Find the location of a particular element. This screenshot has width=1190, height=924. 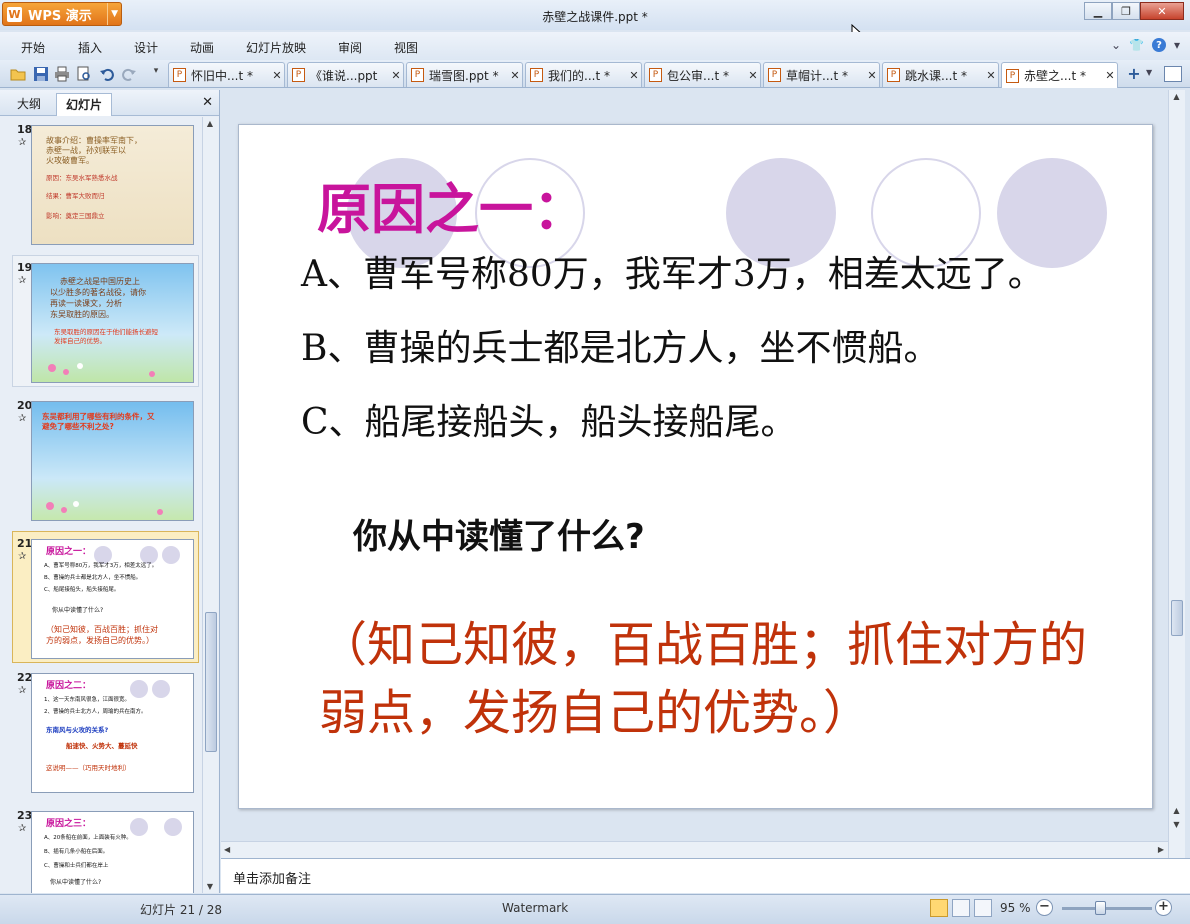

thumbnail-scrollbar: ▲ ▼ is located at coordinates (210, 505).